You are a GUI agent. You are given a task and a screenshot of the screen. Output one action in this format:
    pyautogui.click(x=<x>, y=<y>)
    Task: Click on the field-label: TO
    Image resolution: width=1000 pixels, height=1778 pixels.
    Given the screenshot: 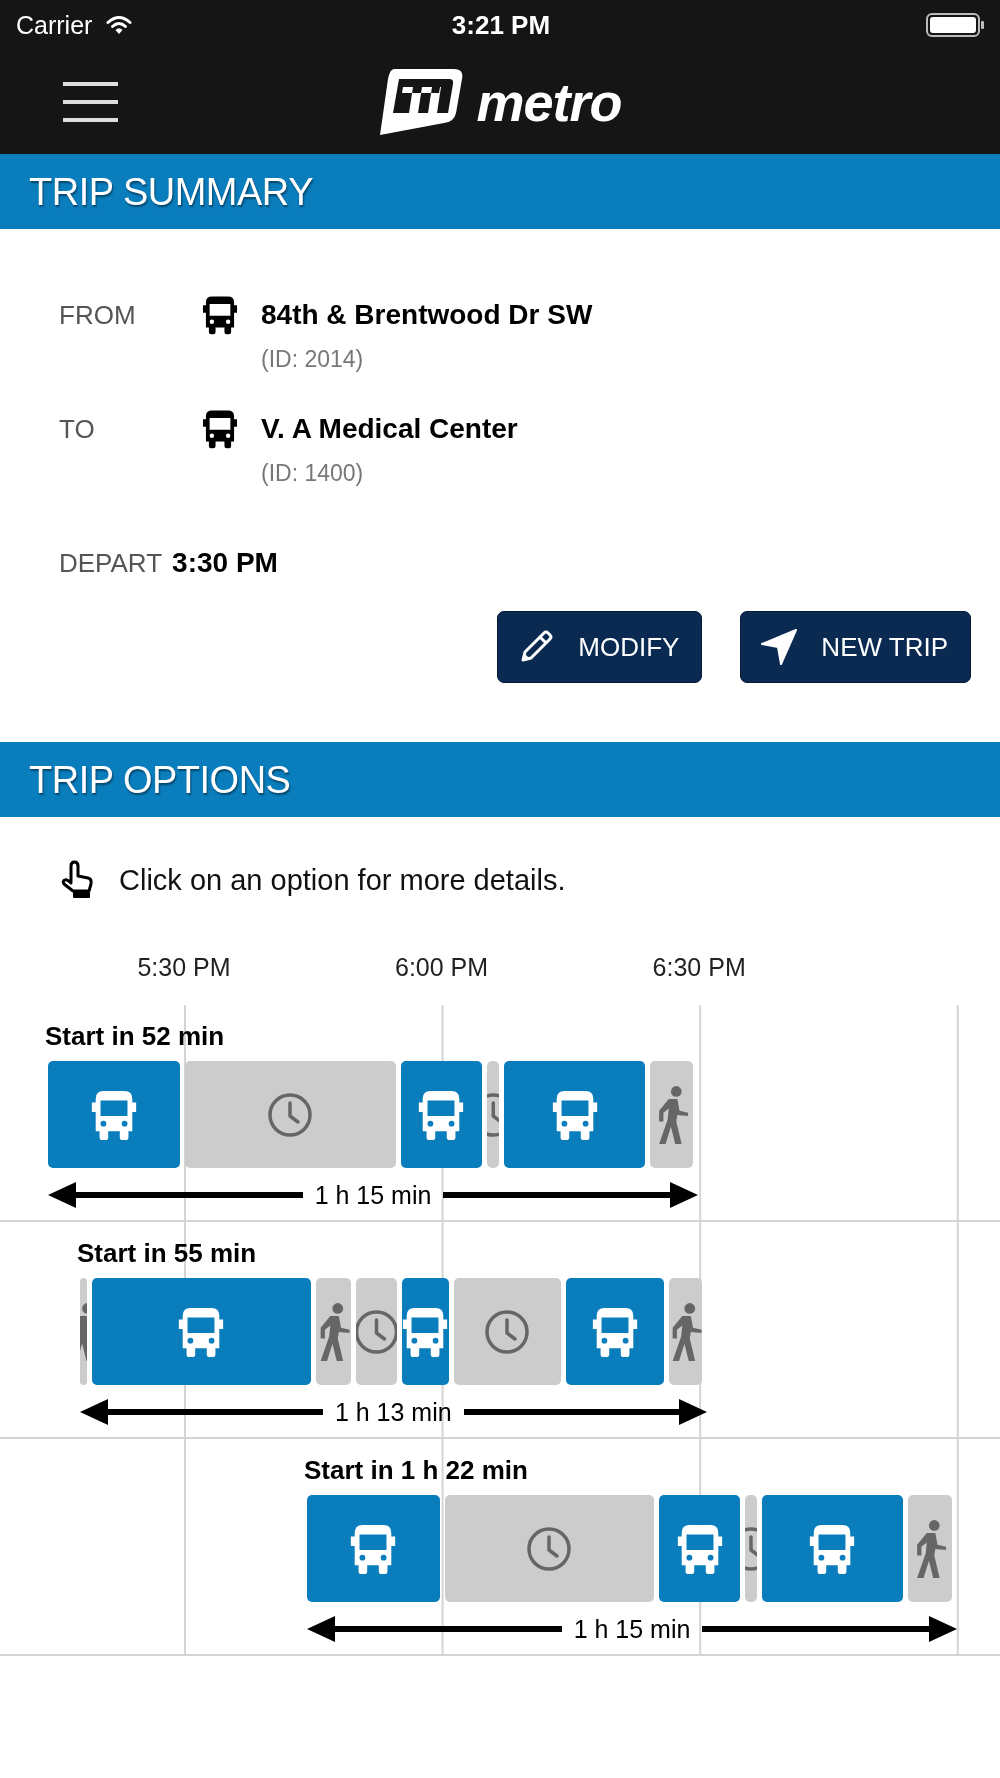 What is the action you would take?
    pyautogui.click(x=77, y=429)
    